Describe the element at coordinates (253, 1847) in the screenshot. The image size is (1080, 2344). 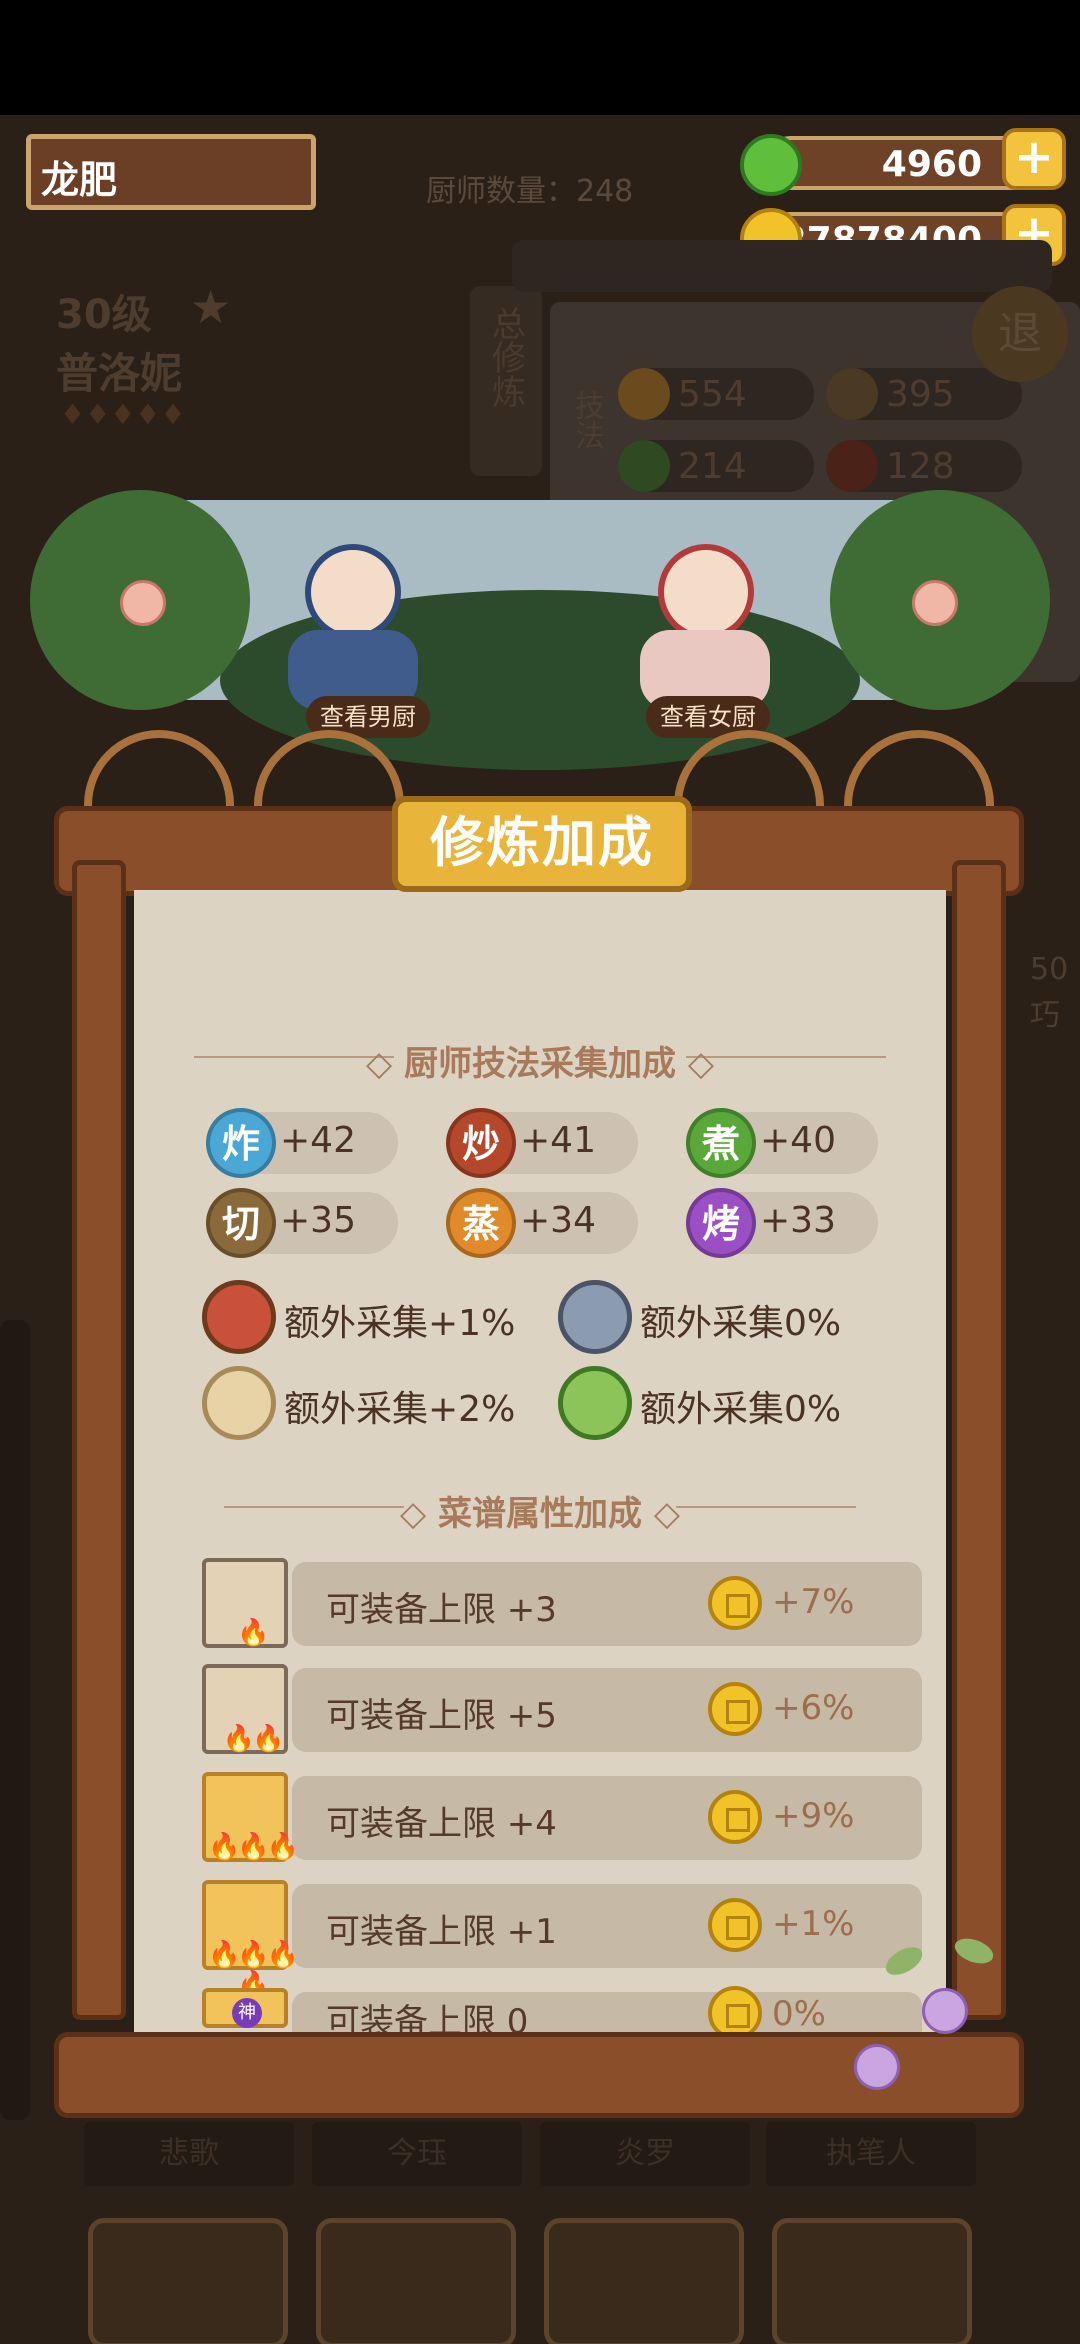
I see `flame-icon: 🔥🔥🔥` at that location.